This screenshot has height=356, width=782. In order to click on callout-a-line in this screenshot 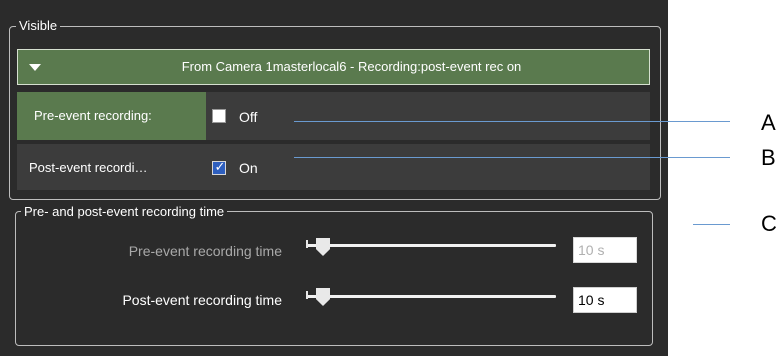, I will do `click(512, 121)`.